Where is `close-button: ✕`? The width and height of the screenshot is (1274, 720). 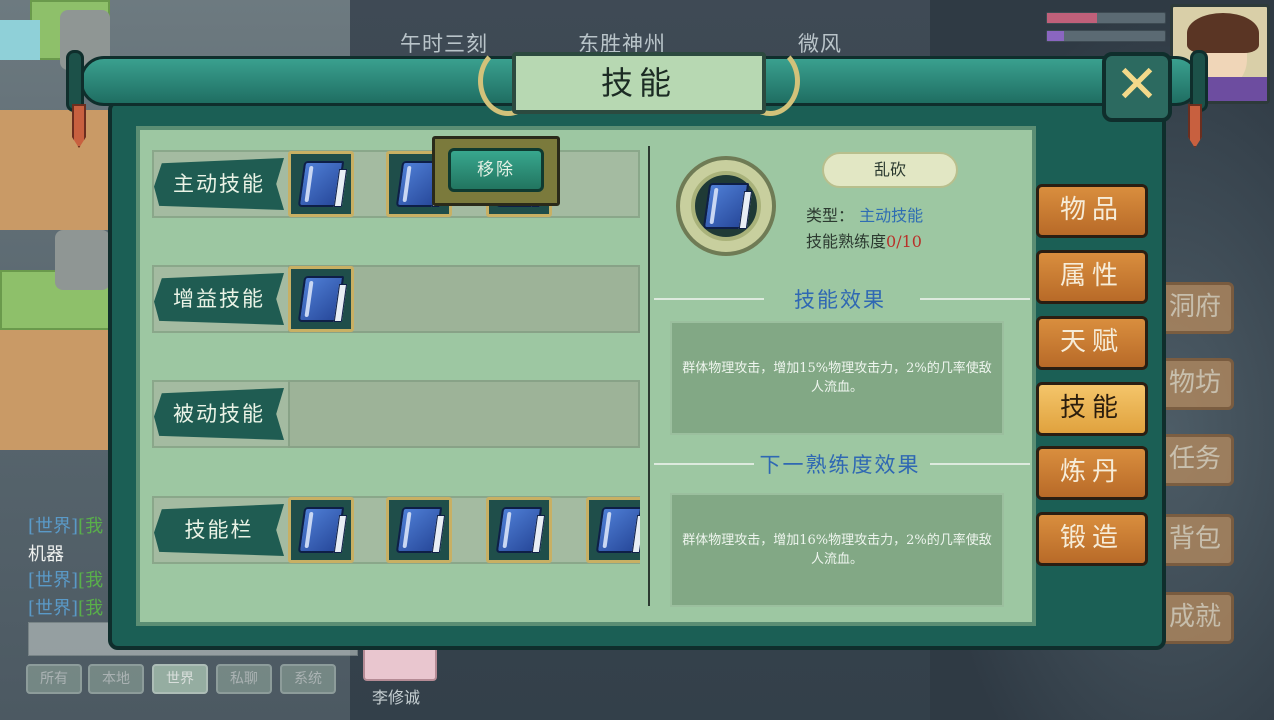 close-button: ✕ is located at coordinates (1137, 87).